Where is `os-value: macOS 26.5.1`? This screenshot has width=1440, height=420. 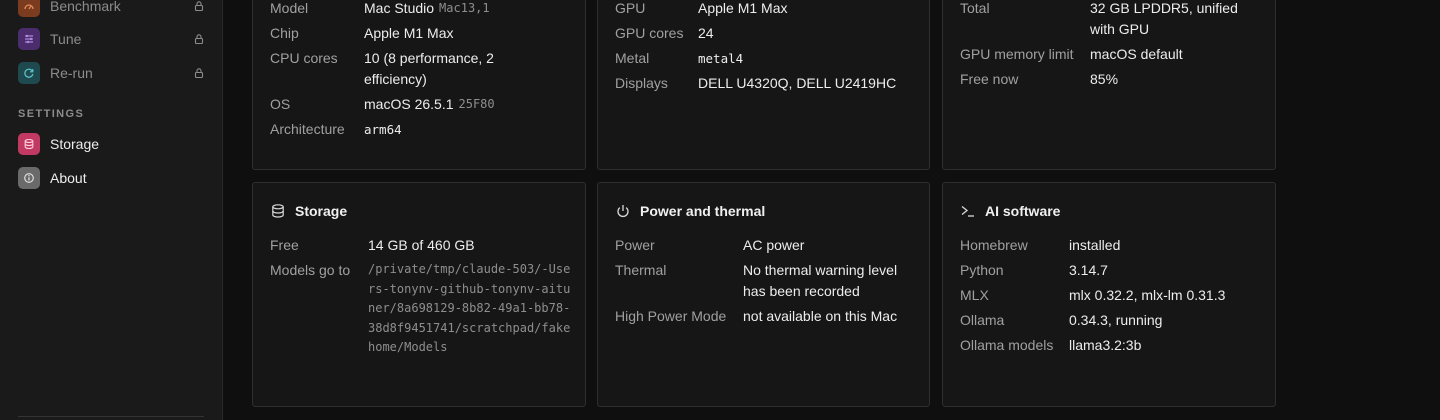
os-value: macOS 26.5.1 is located at coordinates (409, 104).